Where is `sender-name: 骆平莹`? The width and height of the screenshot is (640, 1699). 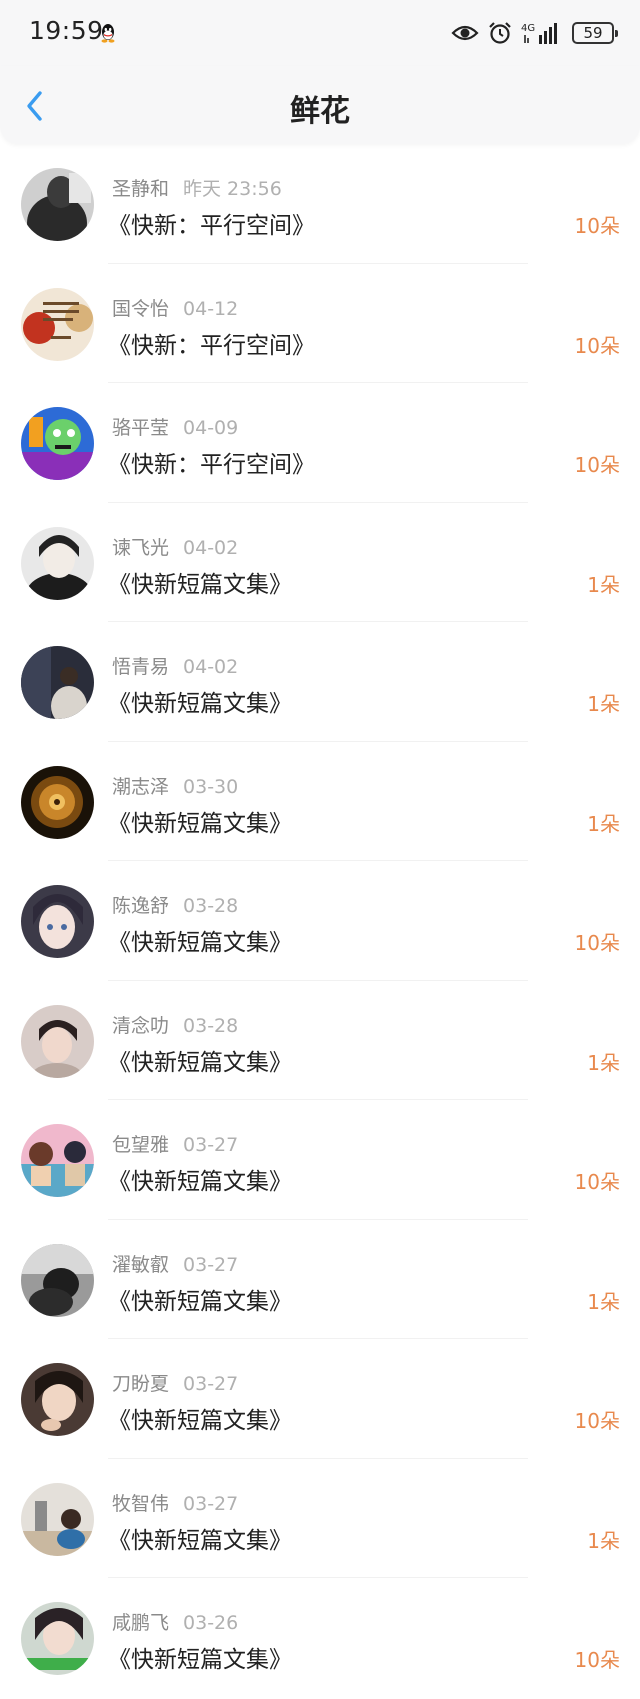
sender-name: 骆平莹 is located at coordinates (141, 428).